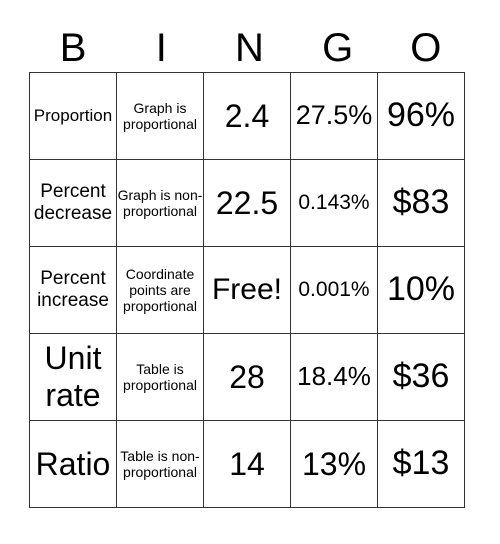 The image size is (500, 544). Describe the element at coordinates (334, 116) in the screenshot. I see `bingo-cell: 27.5%` at that location.